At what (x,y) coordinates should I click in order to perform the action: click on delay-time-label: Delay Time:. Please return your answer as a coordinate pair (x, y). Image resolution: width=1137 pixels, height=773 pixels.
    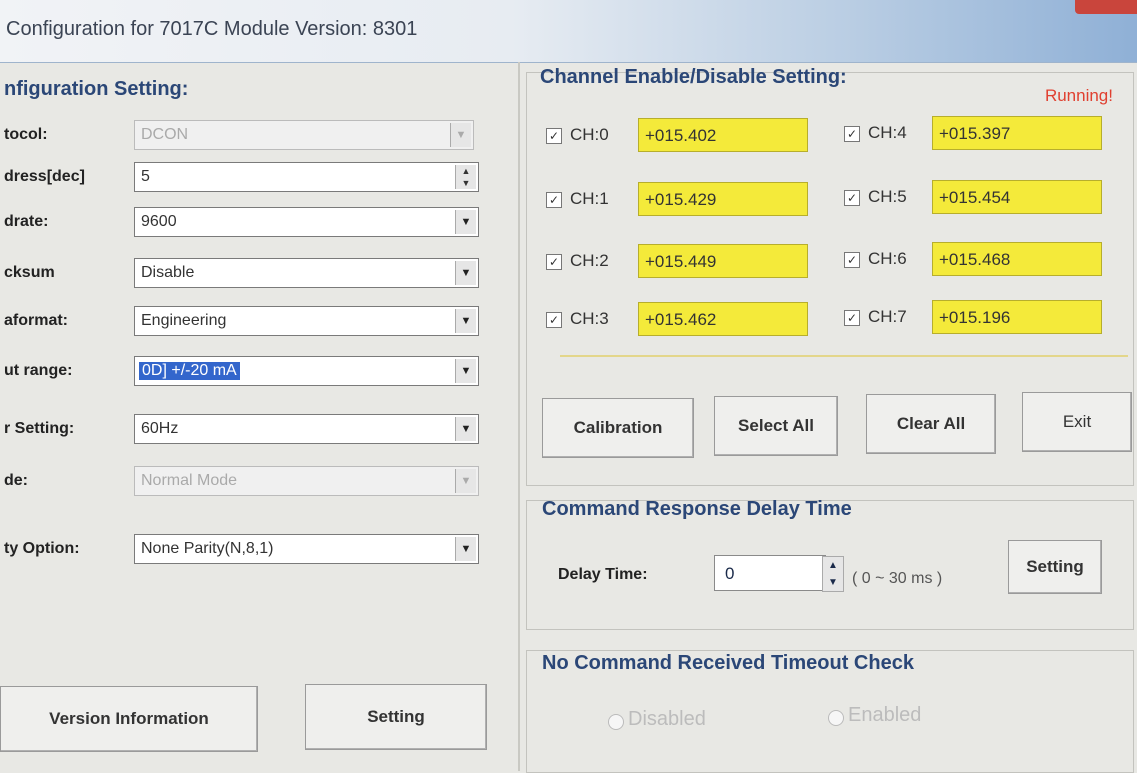
    Looking at the image, I should click on (603, 574).